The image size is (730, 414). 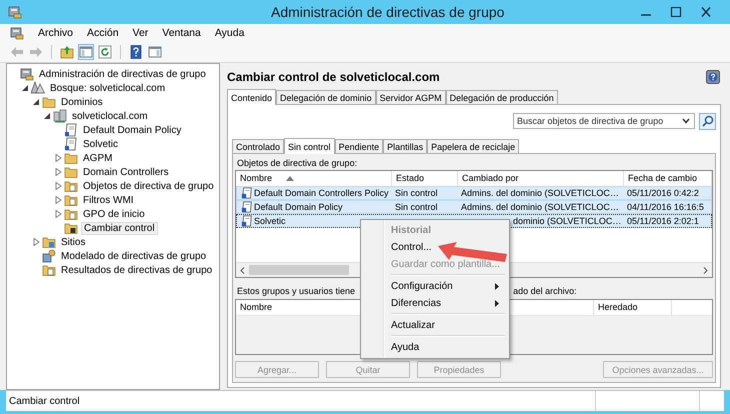 What do you see at coordinates (663, 193) in the screenshot?
I see `table-cell: 05/11/2016 0:42:2` at bounding box center [663, 193].